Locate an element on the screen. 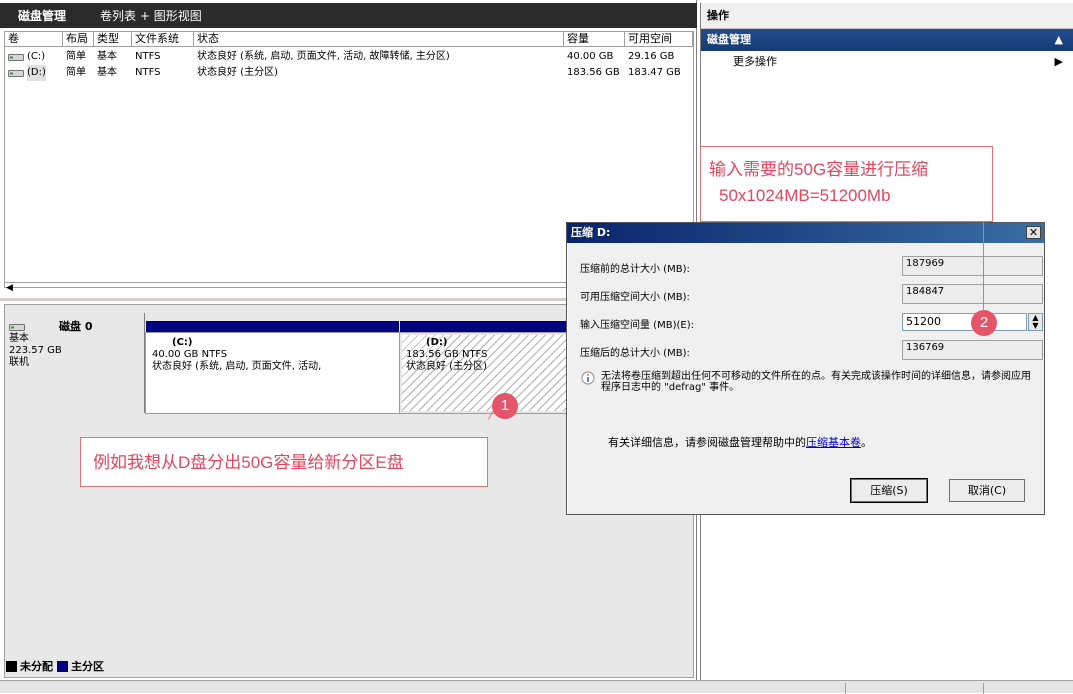 The height and width of the screenshot is (694, 1073). volume-status: 状态良好 (系统, 启动, 页面文件, 活动, 故障转储, 主分区) is located at coordinates (323, 56).